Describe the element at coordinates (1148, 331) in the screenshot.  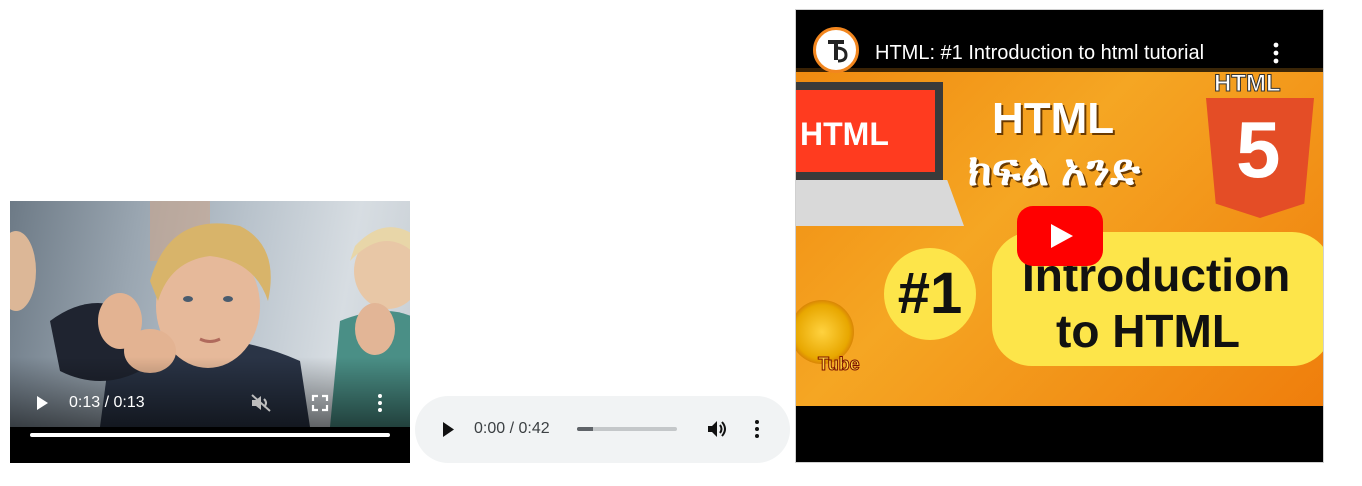
I see `thumbnail-intro-line2: to HTML` at that location.